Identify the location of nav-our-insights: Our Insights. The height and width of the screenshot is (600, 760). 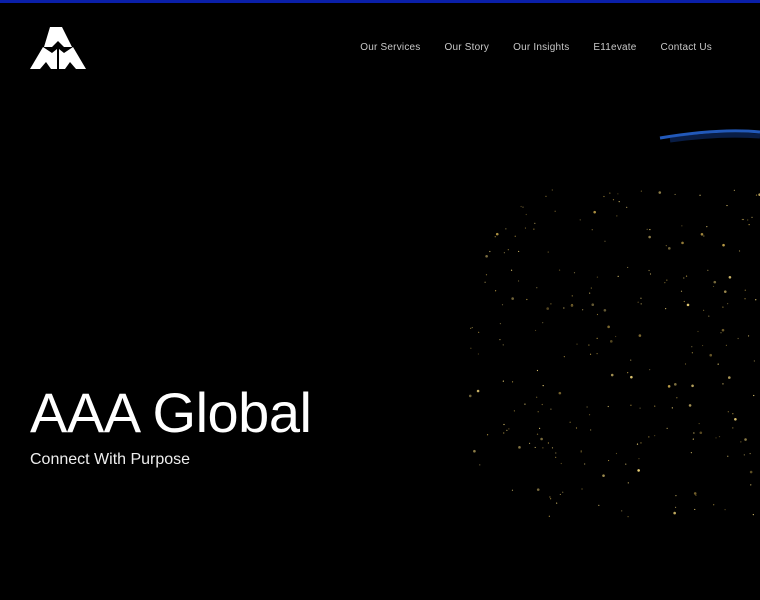
(541, 47).